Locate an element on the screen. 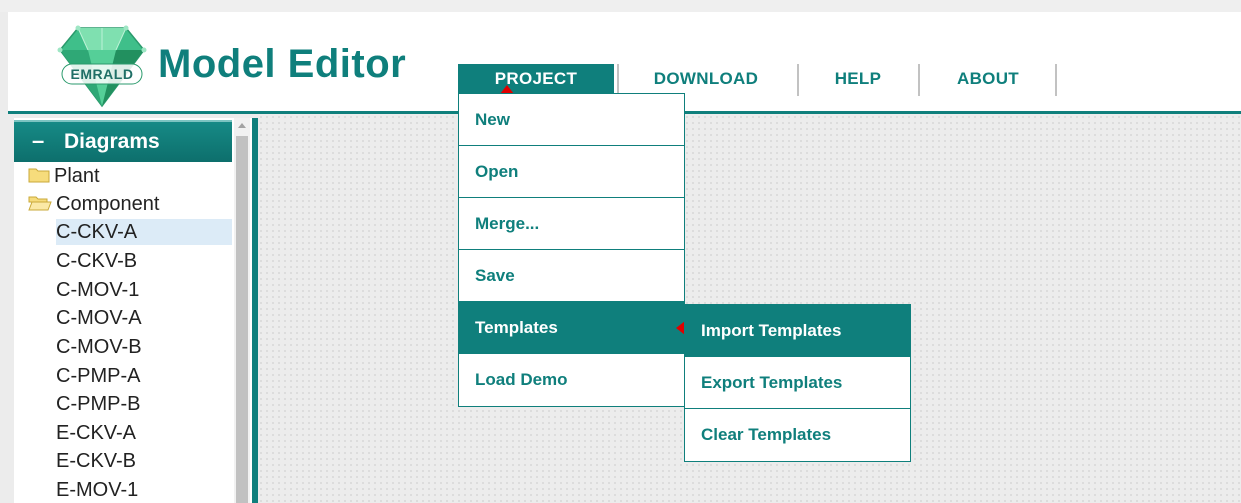 Image resolution: width=1241 pixels, height=503 pixels. tree-folder-plant: Plant is located at coordinates (64, 176).